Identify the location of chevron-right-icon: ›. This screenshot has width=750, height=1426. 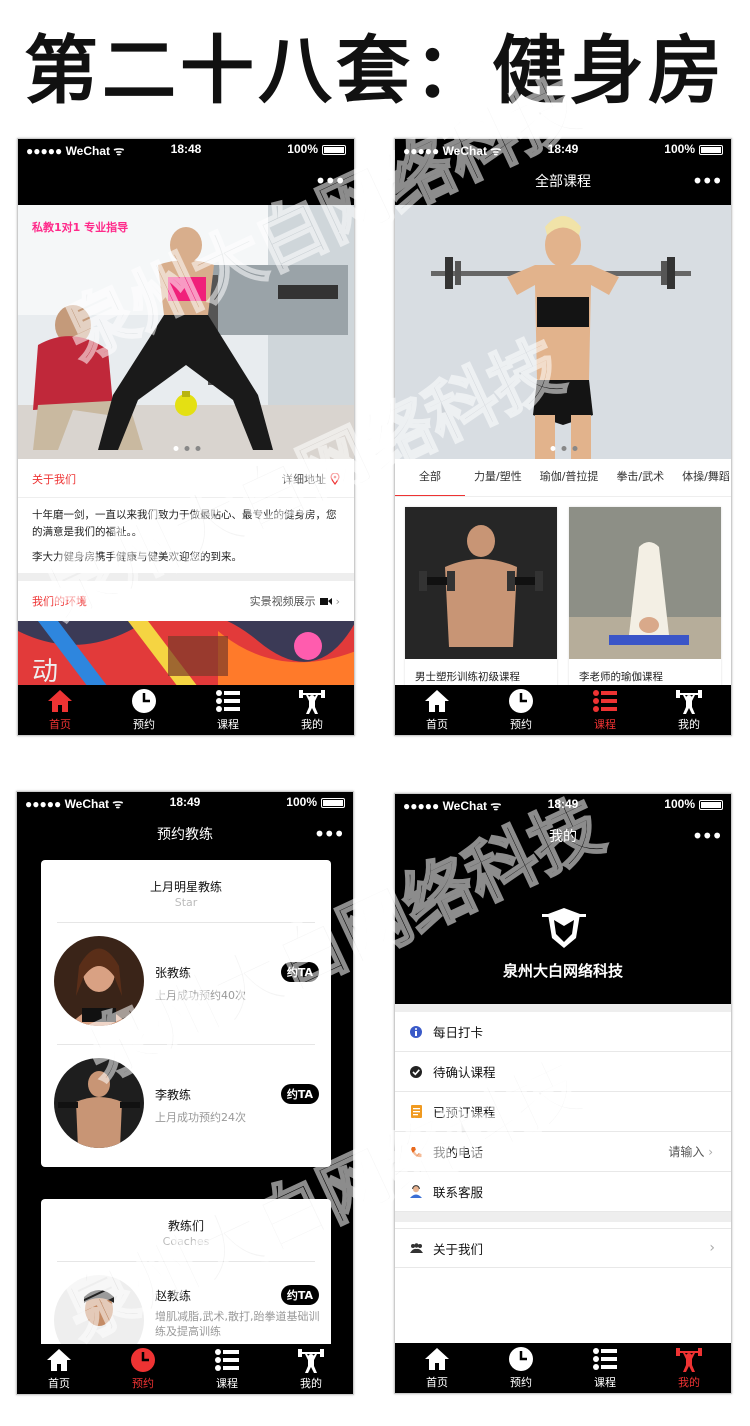
(710, 1152).